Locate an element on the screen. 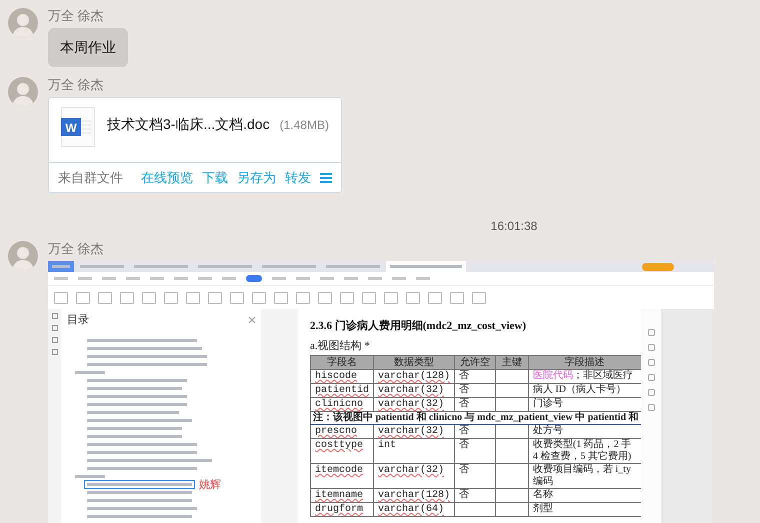 This screenshot has height=523, width=760. table-cell: itemname is located at coordinates (339, 495).